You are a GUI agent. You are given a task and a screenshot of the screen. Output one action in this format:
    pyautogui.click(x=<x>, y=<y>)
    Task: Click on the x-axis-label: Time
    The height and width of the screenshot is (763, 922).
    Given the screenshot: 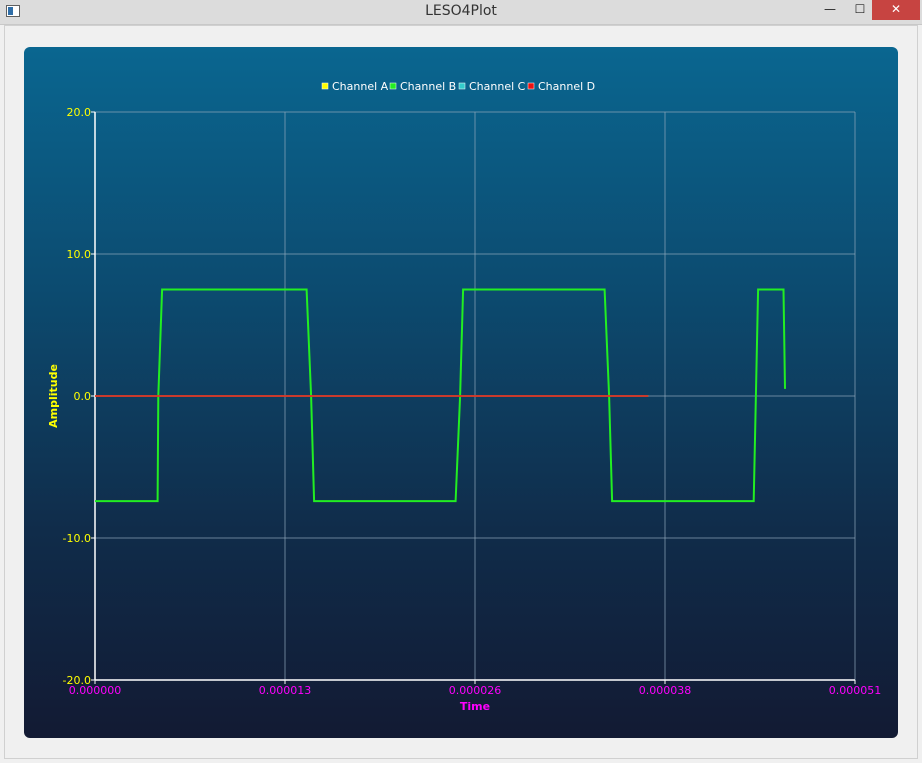 What is the action you would take?
    pyautogui.click(x=475, y=706)
    